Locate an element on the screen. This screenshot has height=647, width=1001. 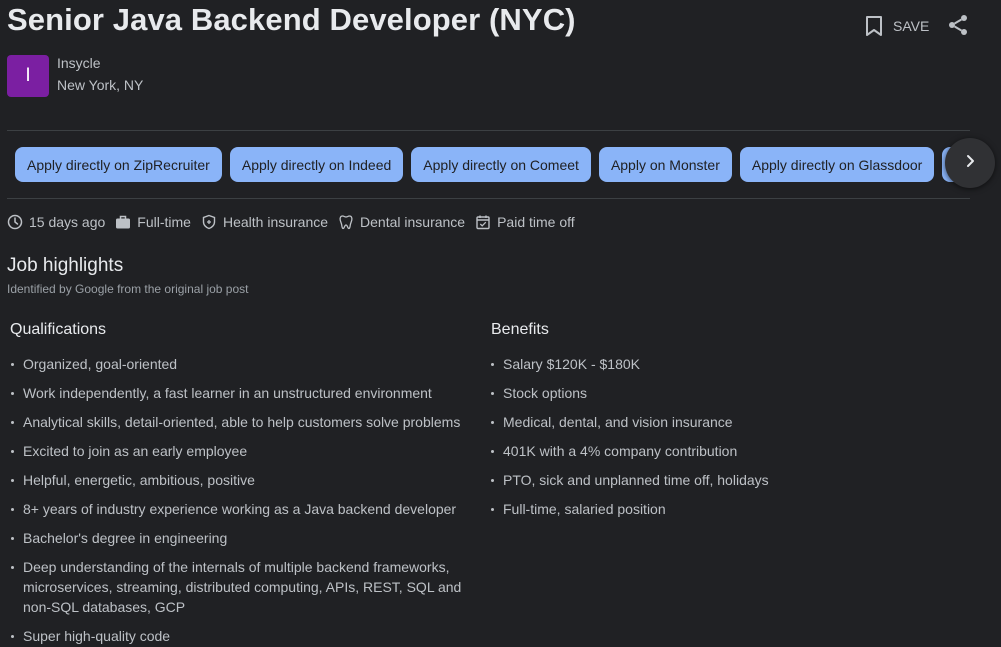
meta-label: Paid time off is located at coordinates (536, 222).